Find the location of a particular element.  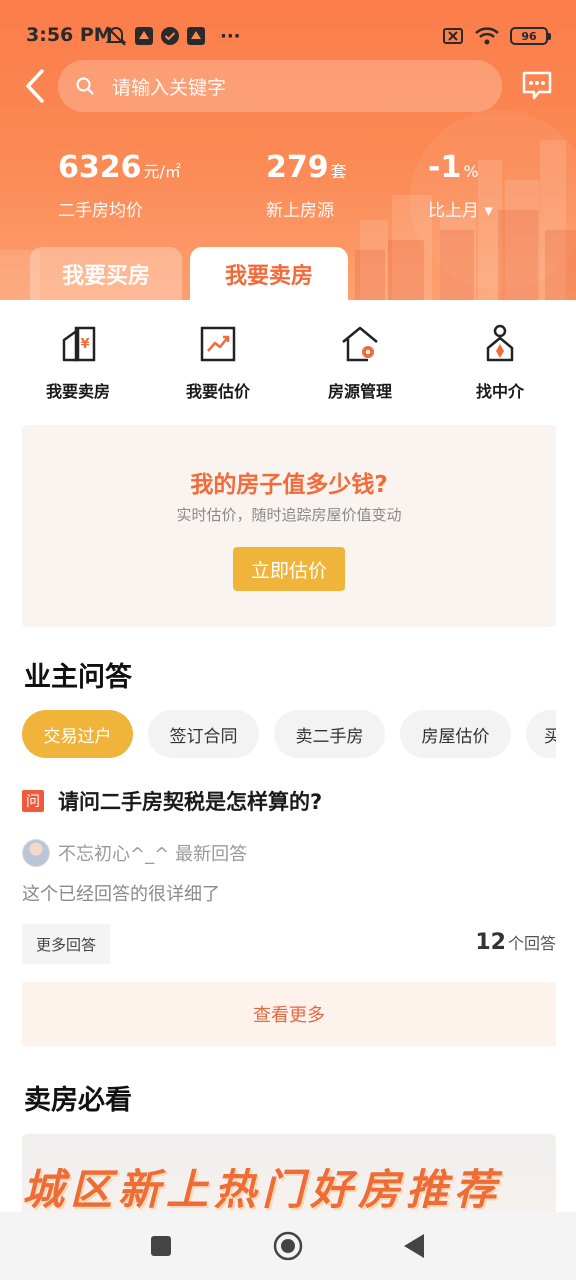

market-stats: 6326 元/㎡ 二手房均价 279 套 新上房源 -1% 比上月 ▾ is located at coordinates (288, 185).